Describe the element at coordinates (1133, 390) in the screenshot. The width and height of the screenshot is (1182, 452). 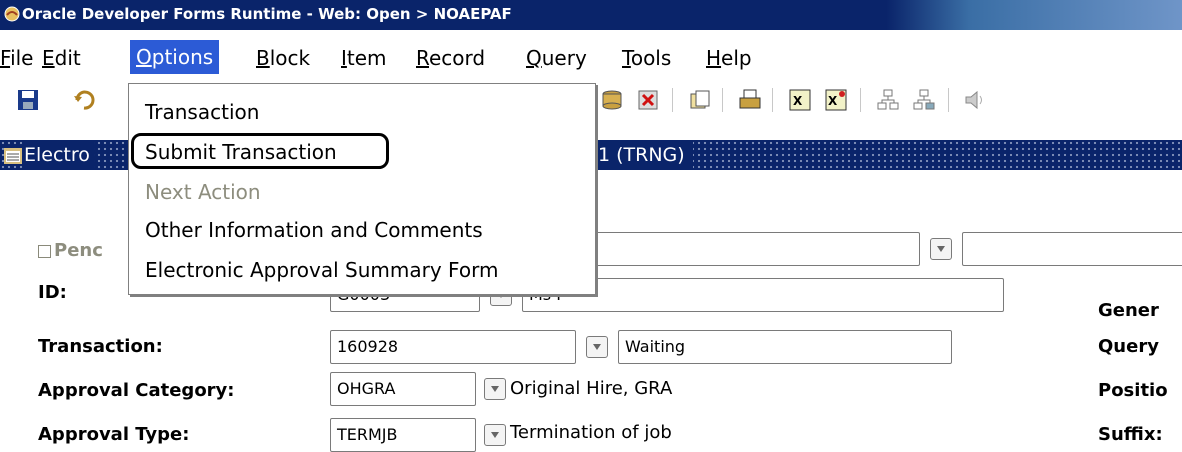
I see `right-label-position: Positio` at that location.